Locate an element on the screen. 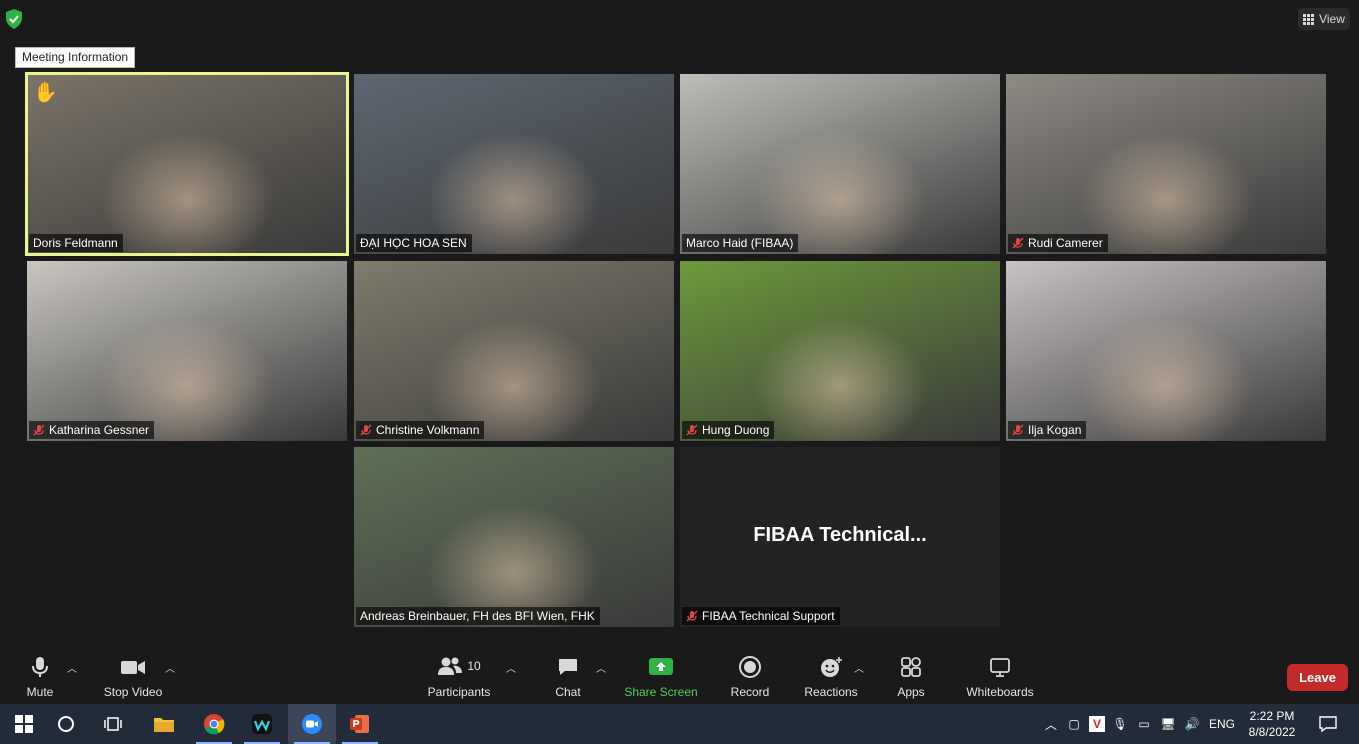  raised-hand-icon: ✋ is located at coordinates (45, 93).